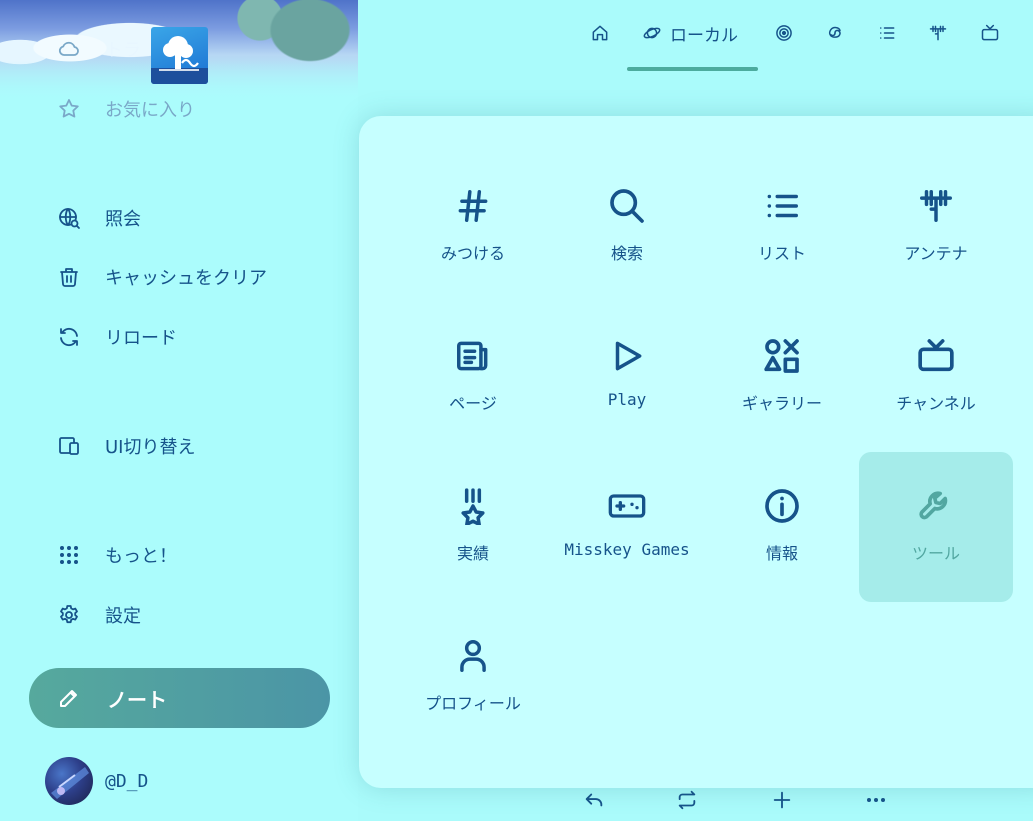 The height and width of the screenshot is (821, 1033). Describe the element at coordinates (782, 227) in the screenshot. I see `menu-item-lists: リスト` at that location.